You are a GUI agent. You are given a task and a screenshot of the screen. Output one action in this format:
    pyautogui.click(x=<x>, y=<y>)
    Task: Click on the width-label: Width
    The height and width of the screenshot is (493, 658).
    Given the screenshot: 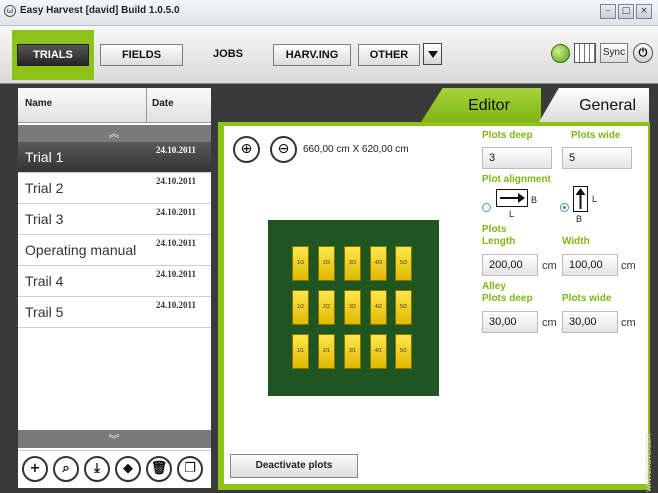 What is the action you would take?
    pyautogui.click(x=576, y=241)
    